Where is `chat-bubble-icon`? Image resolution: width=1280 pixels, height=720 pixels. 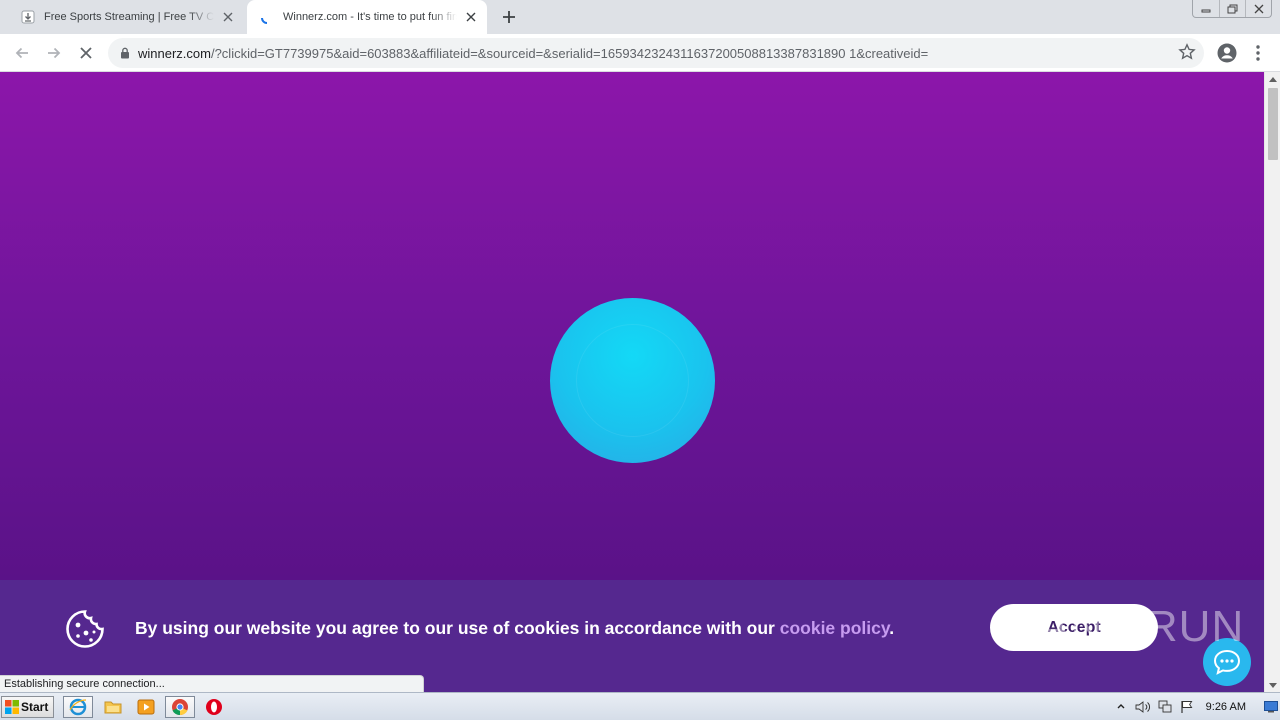 chat-bubble-icon is located at coordinates (1227, 662).